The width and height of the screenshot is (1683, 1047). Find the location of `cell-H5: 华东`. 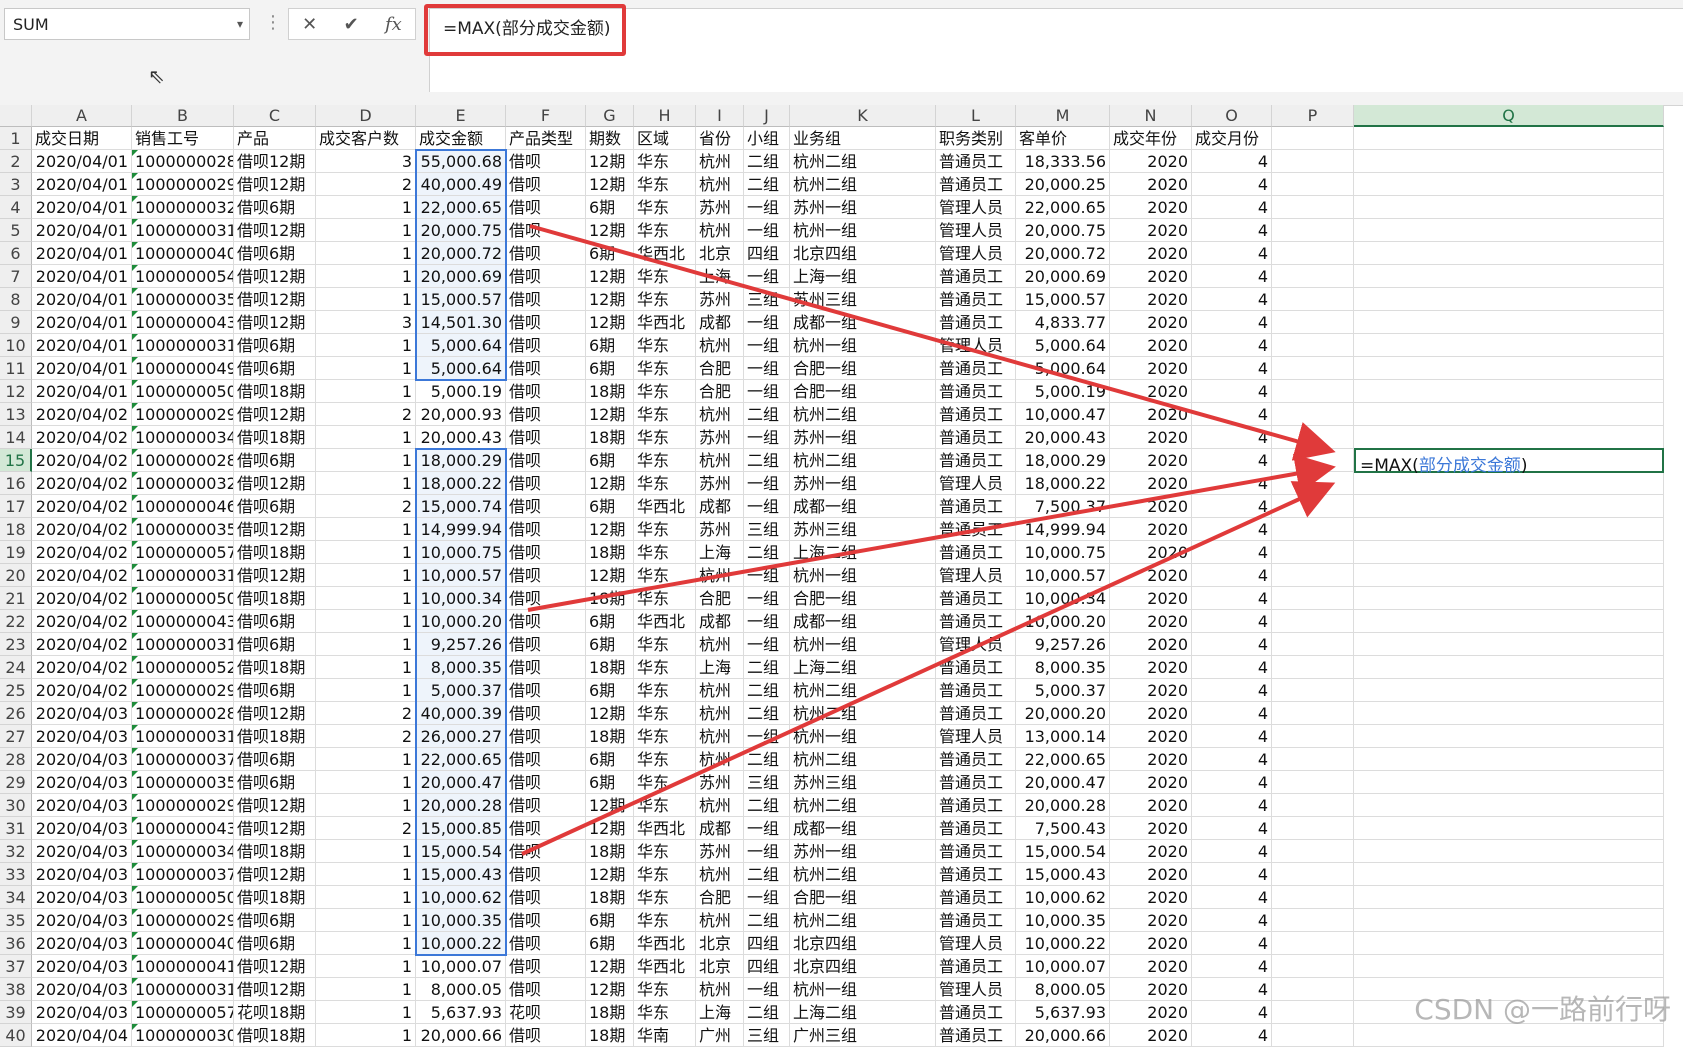

cell-H5: 华东 is located at coordinates (665, 230).